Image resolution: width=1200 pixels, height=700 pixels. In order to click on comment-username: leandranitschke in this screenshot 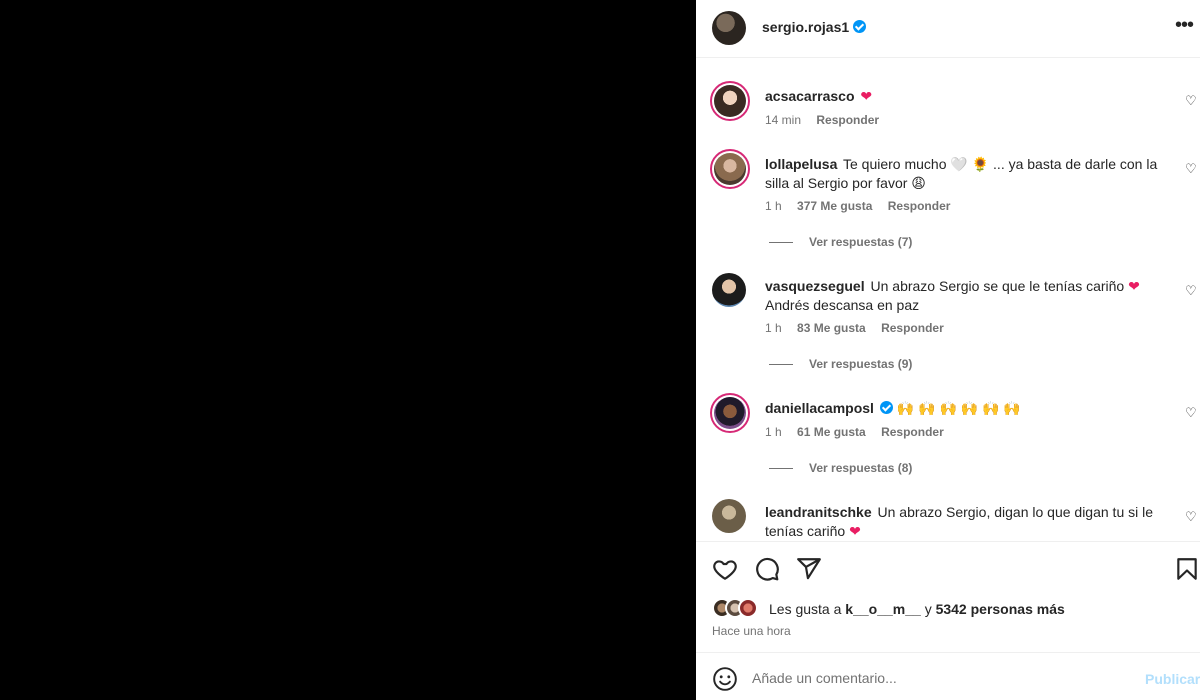, I will do `click(818, 512)`.